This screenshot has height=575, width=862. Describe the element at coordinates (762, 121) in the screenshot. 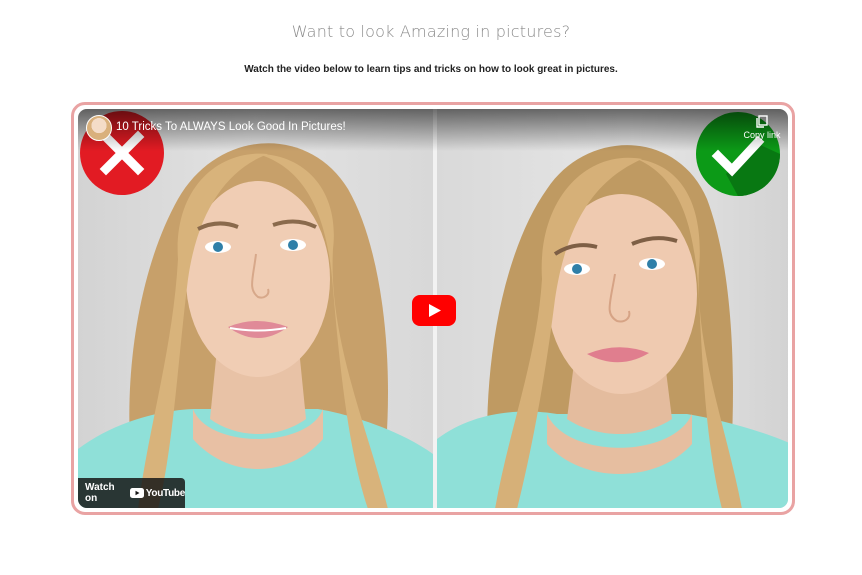

I see `copy-icon` at that location.